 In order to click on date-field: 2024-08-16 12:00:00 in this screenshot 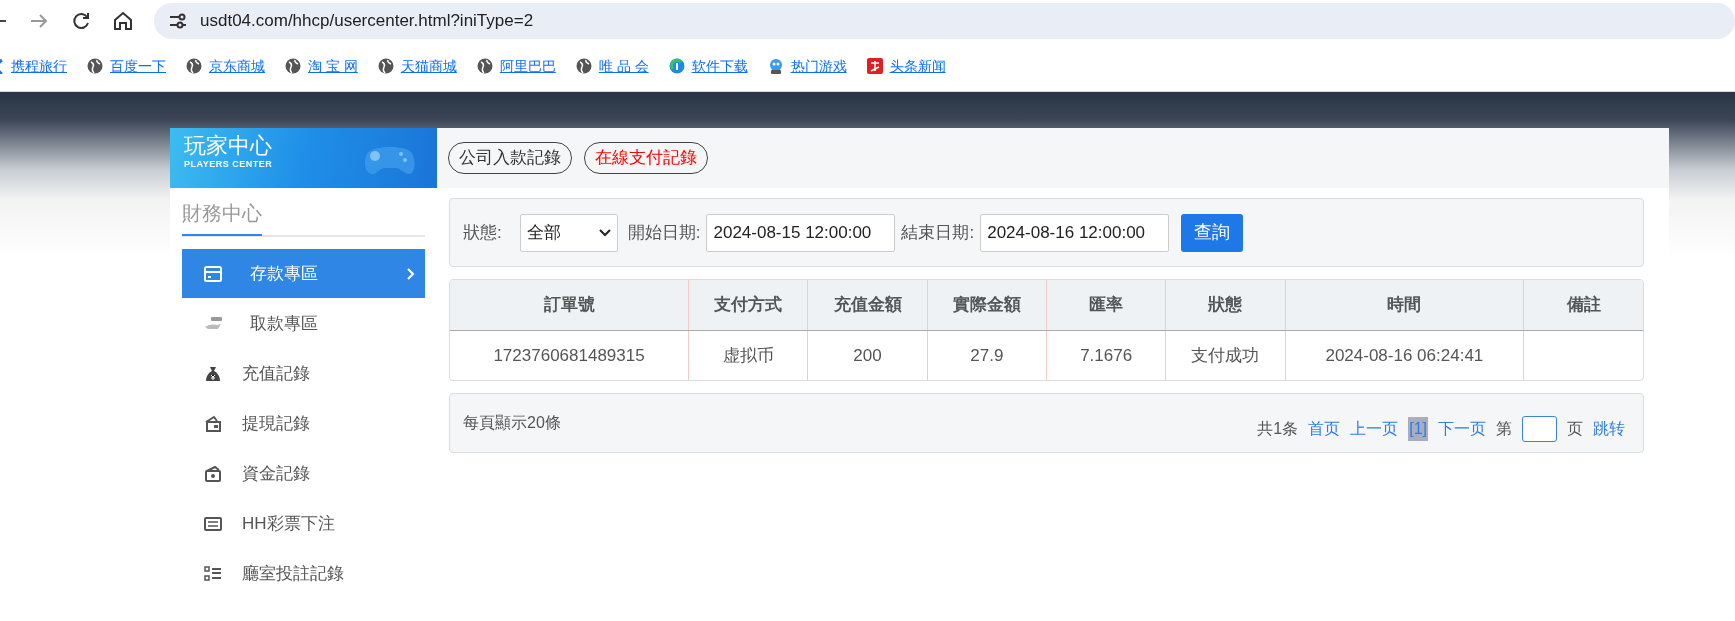, I will do `click(1075, 232)`.